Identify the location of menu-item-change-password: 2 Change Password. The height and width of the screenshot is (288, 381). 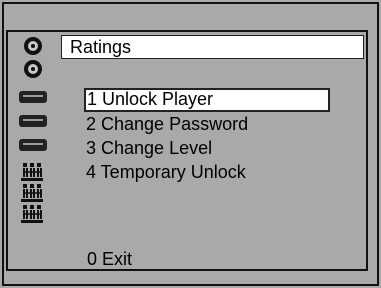
(207, 125).